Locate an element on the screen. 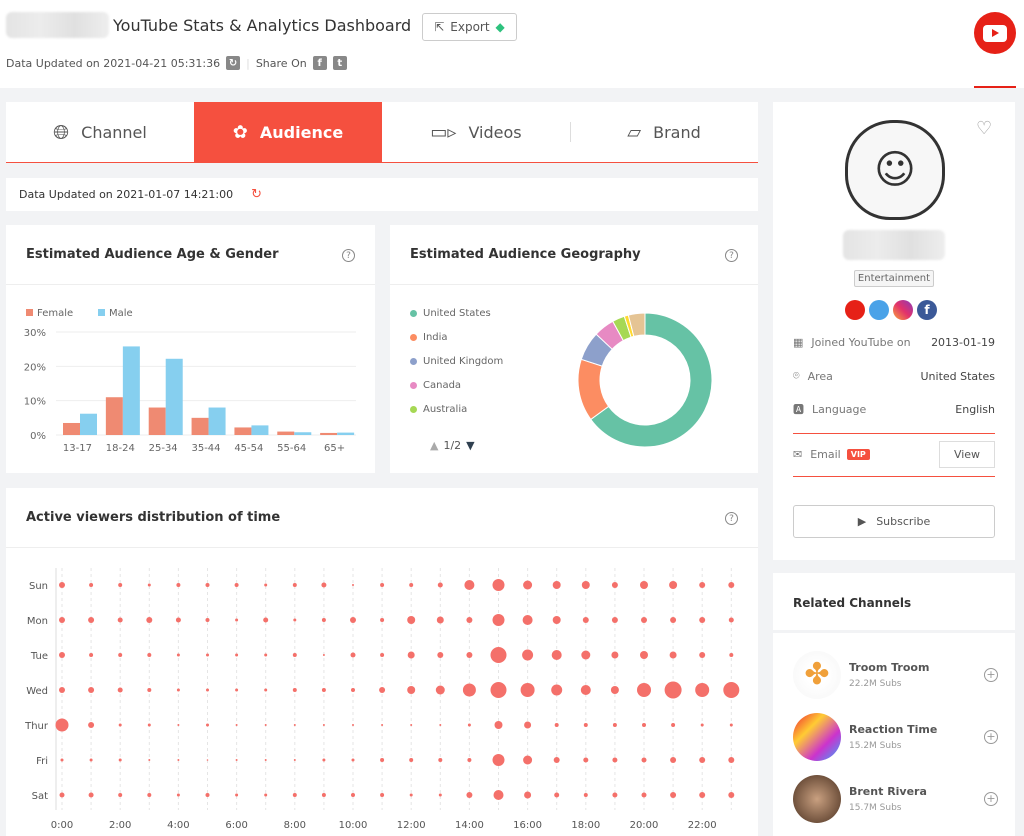 Image resolution: width=1024 pixels, height=836 pixels. card-title: Estimated Audience Geography is located at coordinates (525, 254).